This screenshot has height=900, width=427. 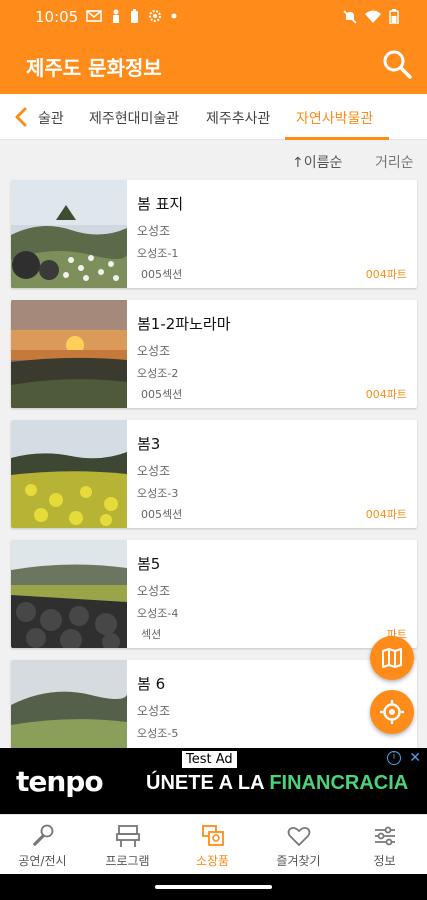 I want to click on battery-icon, so click(x=394, y=16).